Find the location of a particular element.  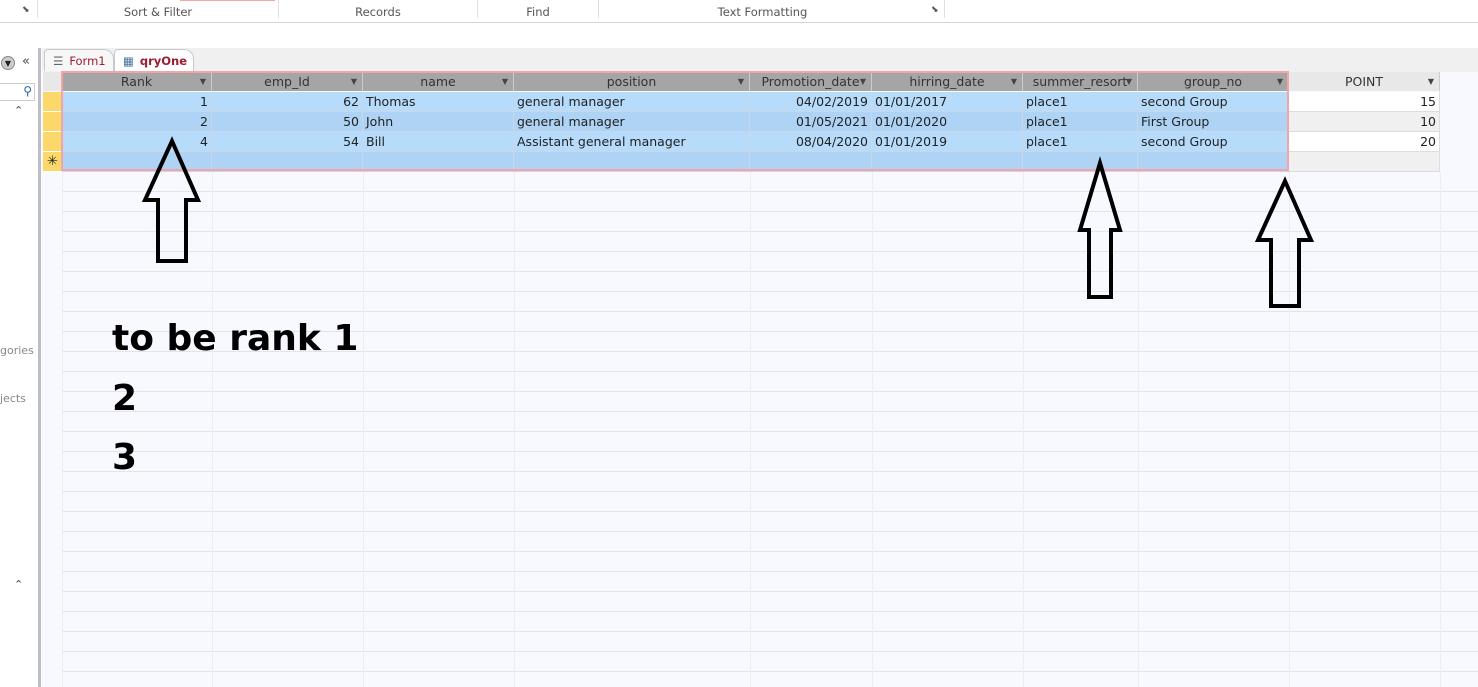

annotation-line: 2 is located at coordinates (125, 398).